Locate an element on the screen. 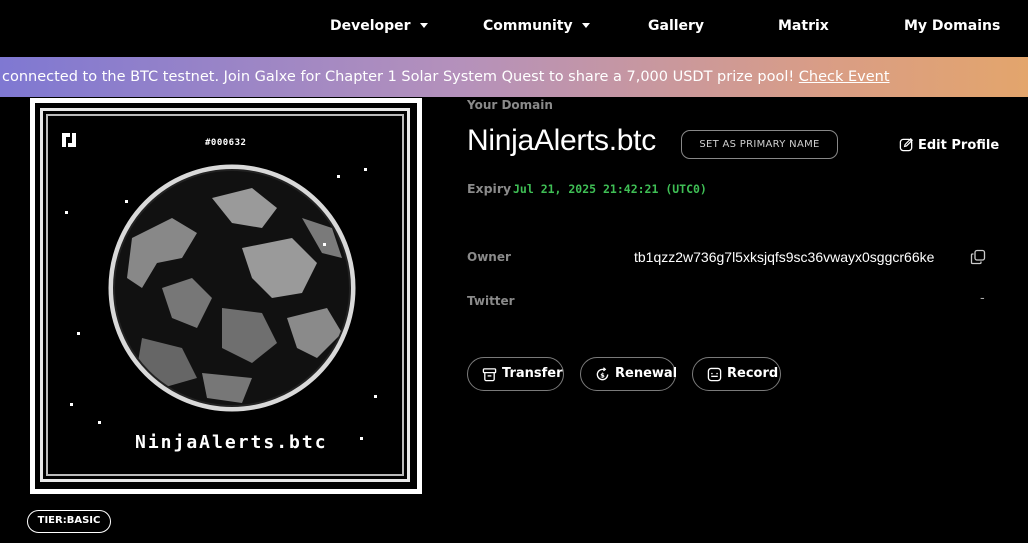 The height and width of the screenshot is (543, 1028). copy-icon is located at coordinates (978, 257).